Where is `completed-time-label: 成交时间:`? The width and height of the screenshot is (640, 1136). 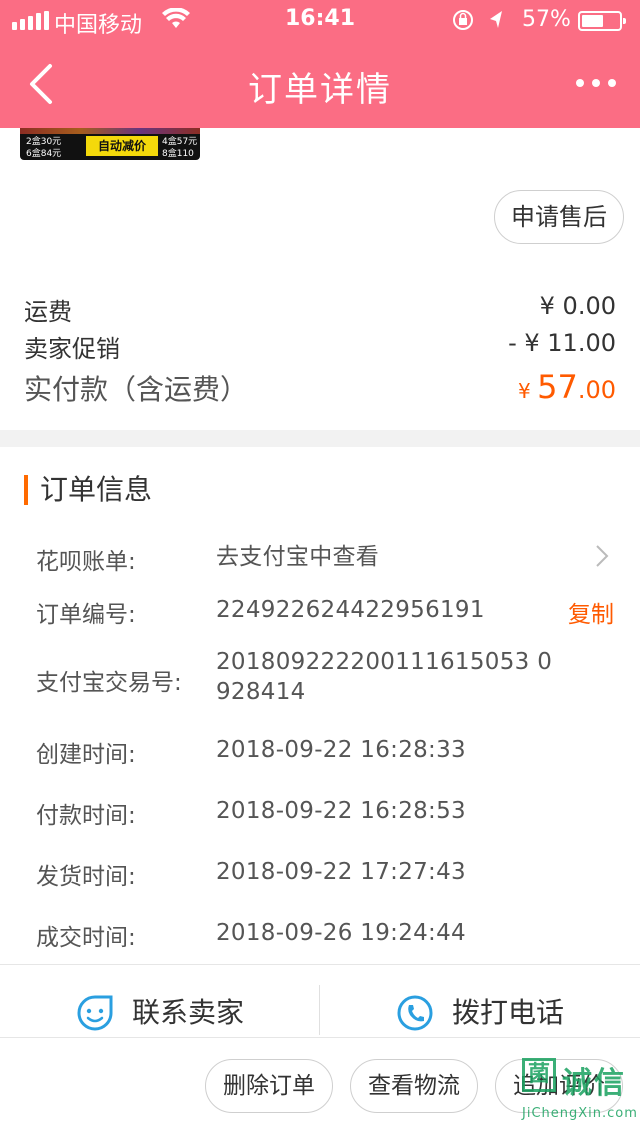 completed-time-label: 成交时间: is located at coordinates (86, 938).